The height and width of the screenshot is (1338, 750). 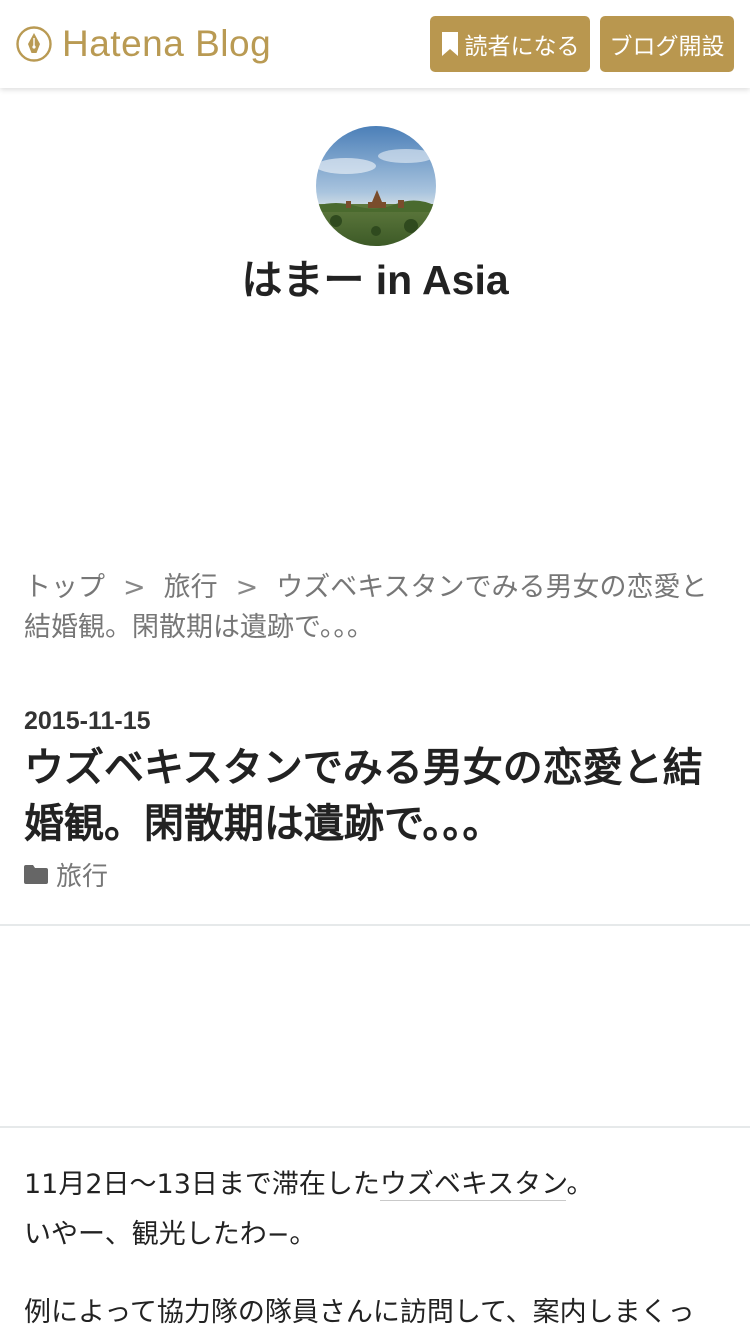 I want to click on entry-title: ウズベキスタンでみる男女の恋愛と結婚観。閑散期は遺跡で。。。, so click(x=377, y=796).